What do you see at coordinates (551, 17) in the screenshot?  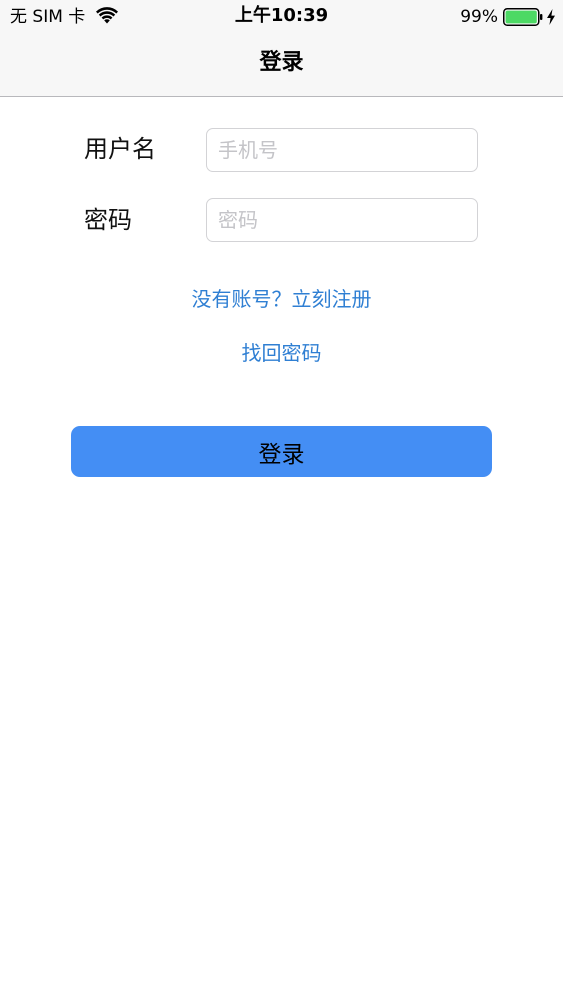 I see `charging-bolt-icon` at bounding box center [551, 17].